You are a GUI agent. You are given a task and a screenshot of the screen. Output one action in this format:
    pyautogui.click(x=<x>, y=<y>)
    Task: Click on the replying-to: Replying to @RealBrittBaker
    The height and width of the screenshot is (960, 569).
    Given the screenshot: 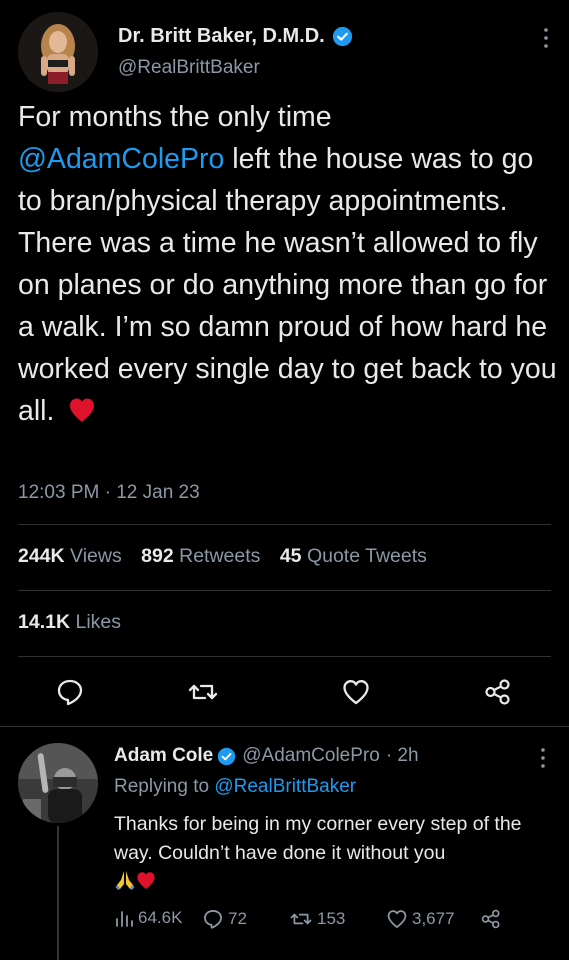 What is the action you would take?
    pyautogui.click(x=235, y=787)
    